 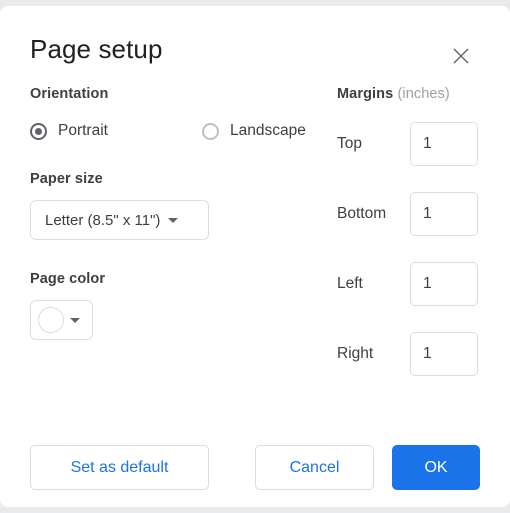 I want to click on margin-row-right: Right, so click(x=412, y=354).